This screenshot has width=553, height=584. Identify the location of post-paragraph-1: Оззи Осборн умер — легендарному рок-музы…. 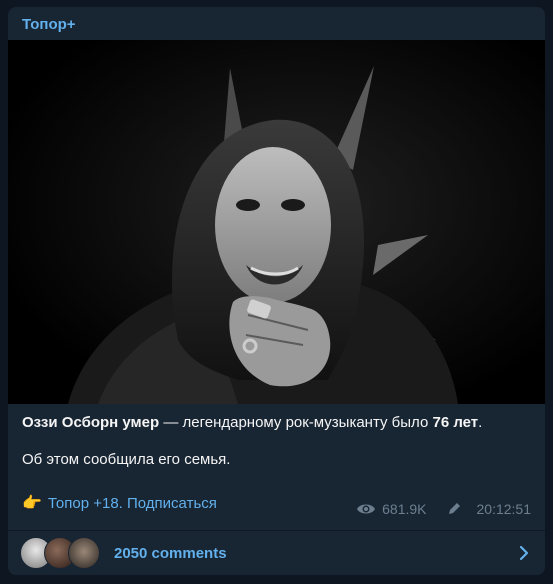
(278, 423).